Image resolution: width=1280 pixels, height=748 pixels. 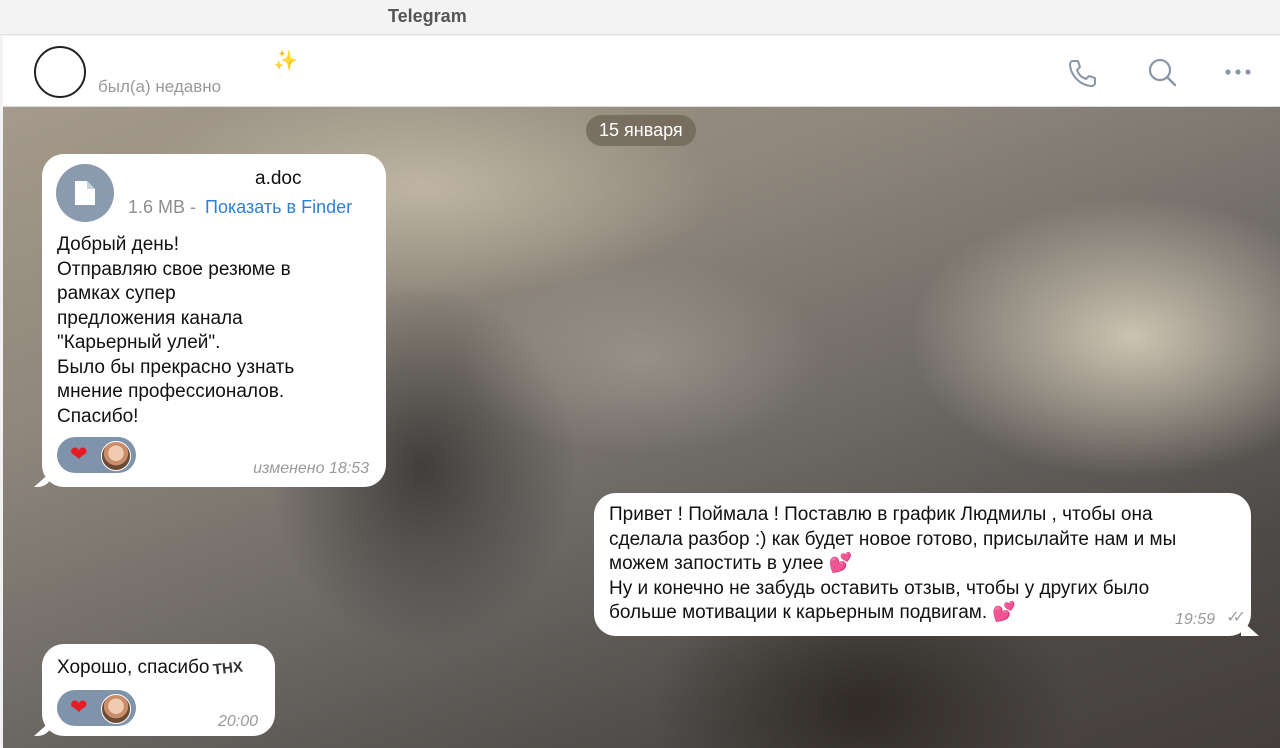 What do you see at coordinates (1236, 617) in the screenshot?
I see `double-check-icon: ✓✓` at bounding box center [1236, 617].